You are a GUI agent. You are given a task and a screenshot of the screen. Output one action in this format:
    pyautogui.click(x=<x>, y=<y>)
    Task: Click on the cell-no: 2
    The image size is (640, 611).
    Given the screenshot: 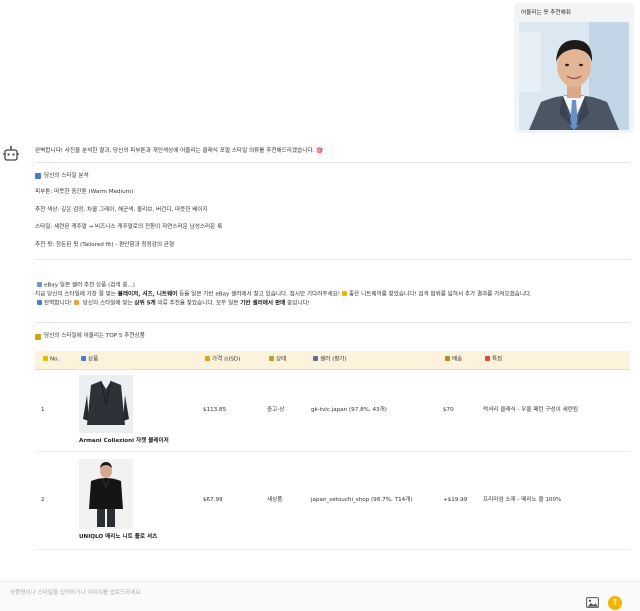 What is the action you would take?
    pyautogui.click(x=54, y=500)
    